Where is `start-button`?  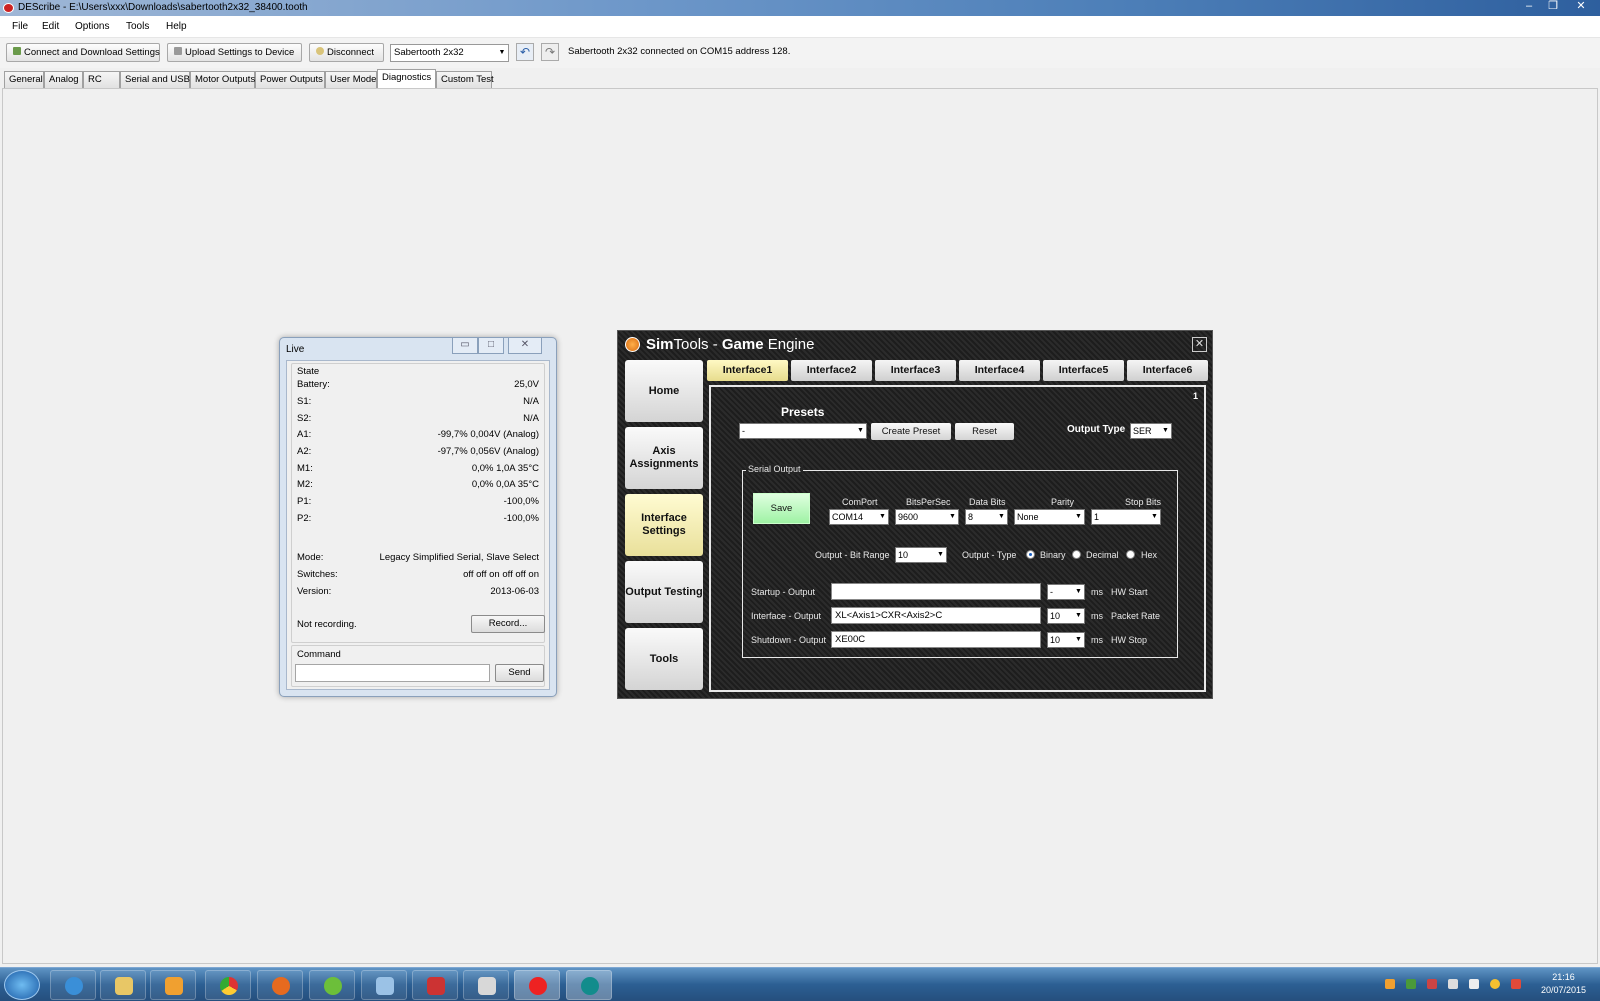
start-button is located at coordinates (22, 985).